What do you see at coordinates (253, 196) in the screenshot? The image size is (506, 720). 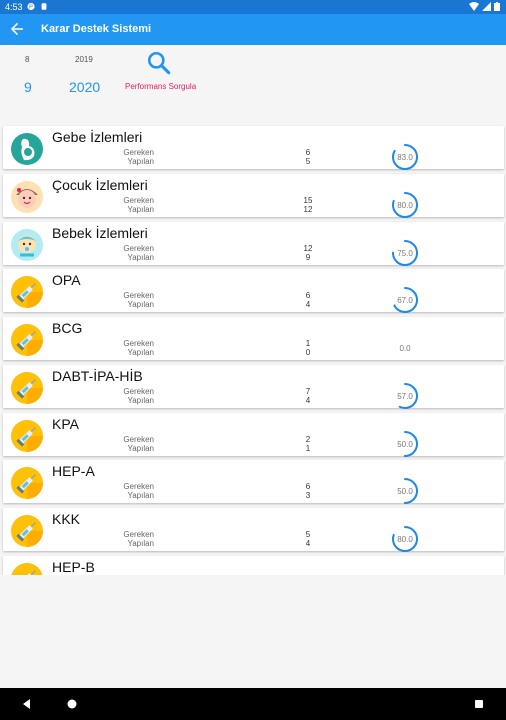 I see `list-item: Çocuk İzlemleri Gereken Yapılan 15 12 80.0` at bounding box center [253, 196].